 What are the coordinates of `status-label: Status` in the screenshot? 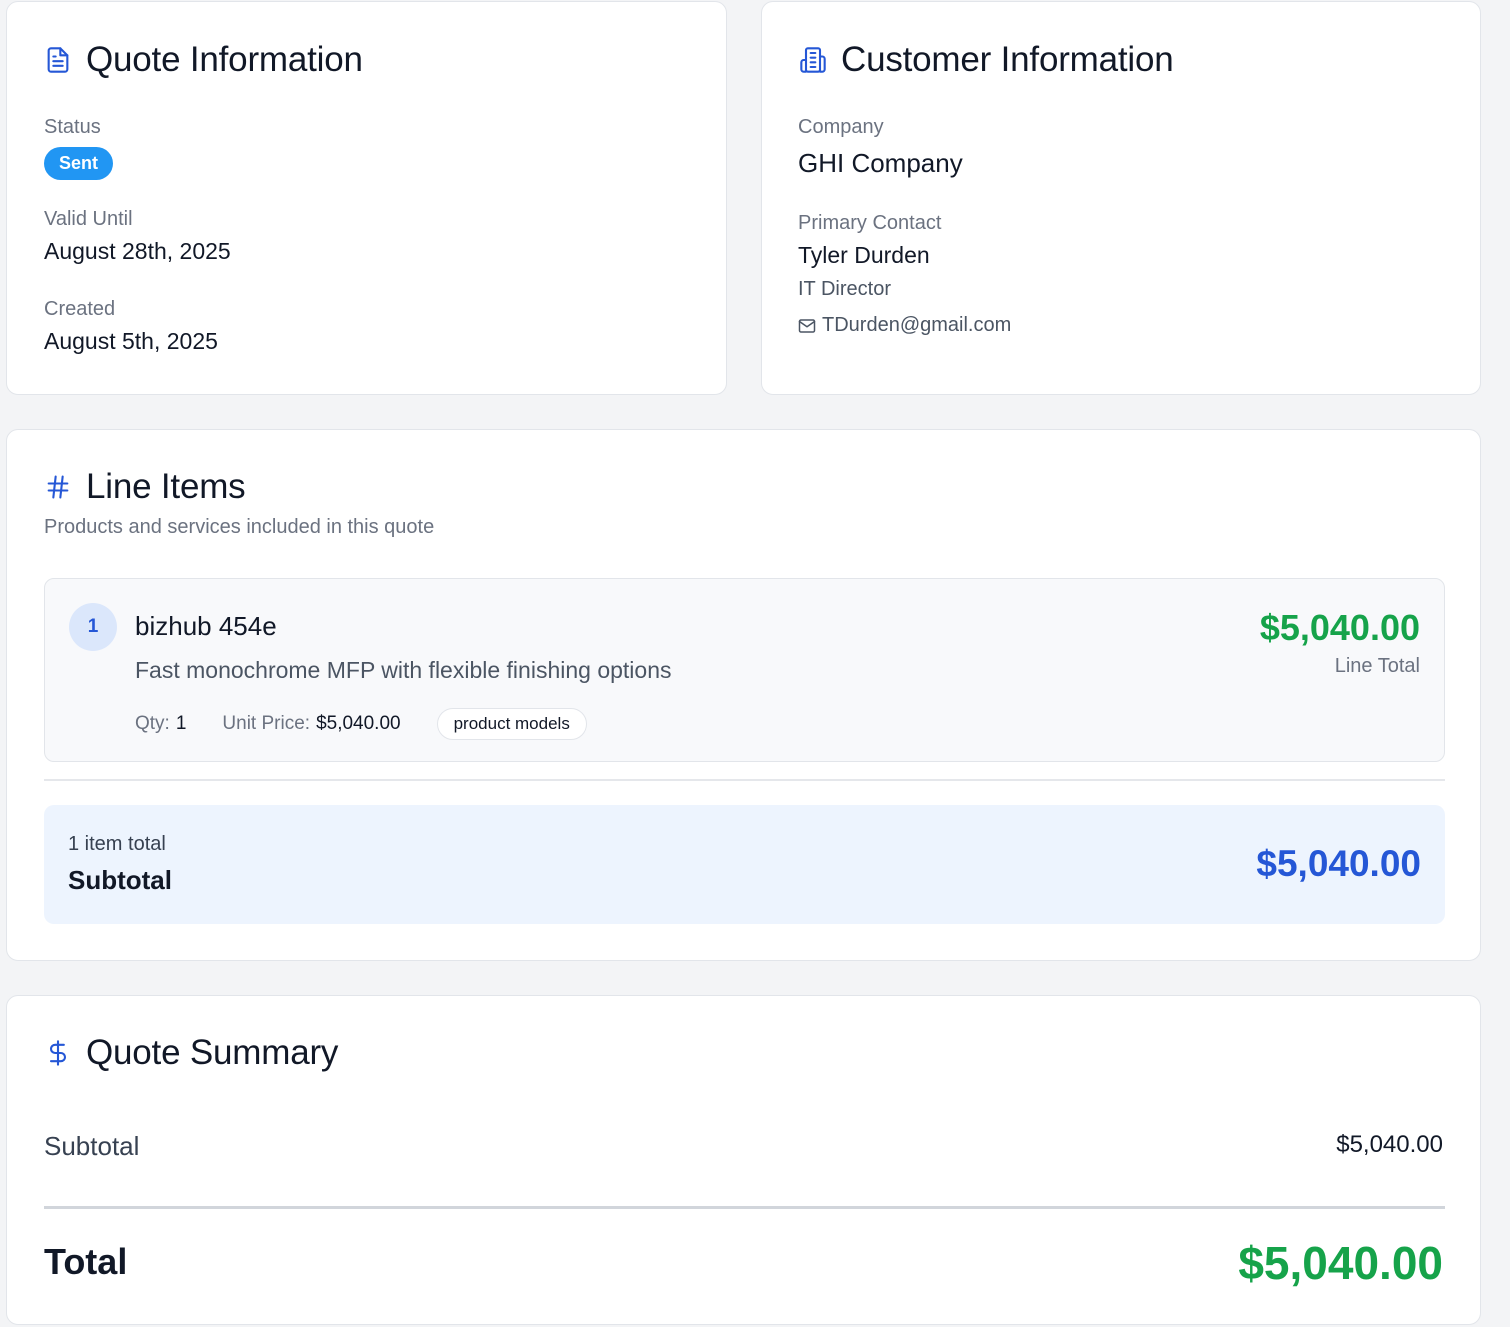 It's located at (72, 127).